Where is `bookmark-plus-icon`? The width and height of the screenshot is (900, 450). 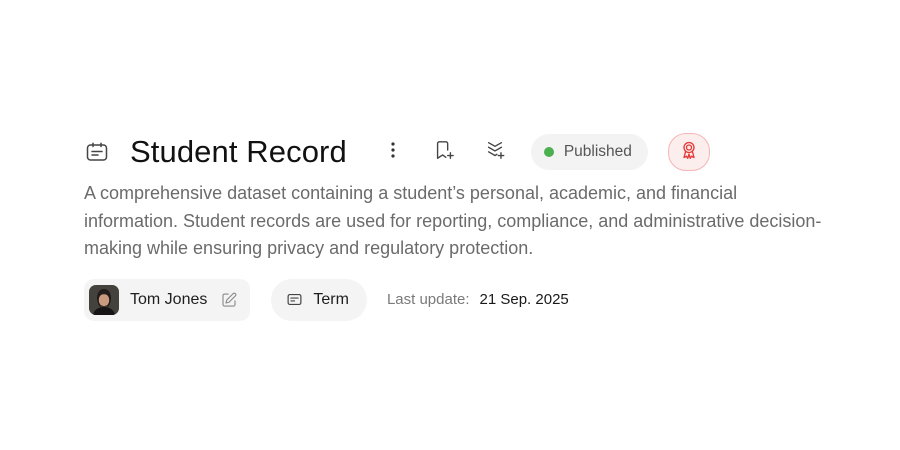 bookmark-plus-icon is located at coordinates (444, 152).